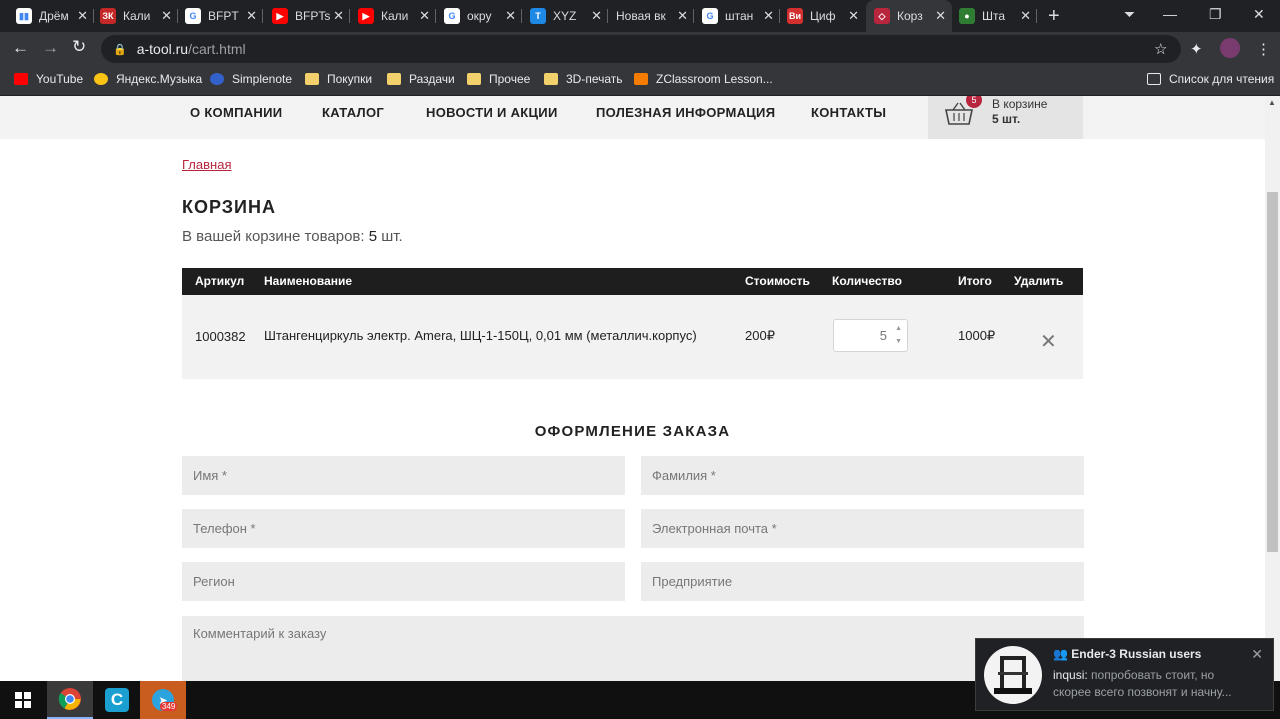 The image size is (1280, 719). I want to click on phone-field, so click(403, 528).